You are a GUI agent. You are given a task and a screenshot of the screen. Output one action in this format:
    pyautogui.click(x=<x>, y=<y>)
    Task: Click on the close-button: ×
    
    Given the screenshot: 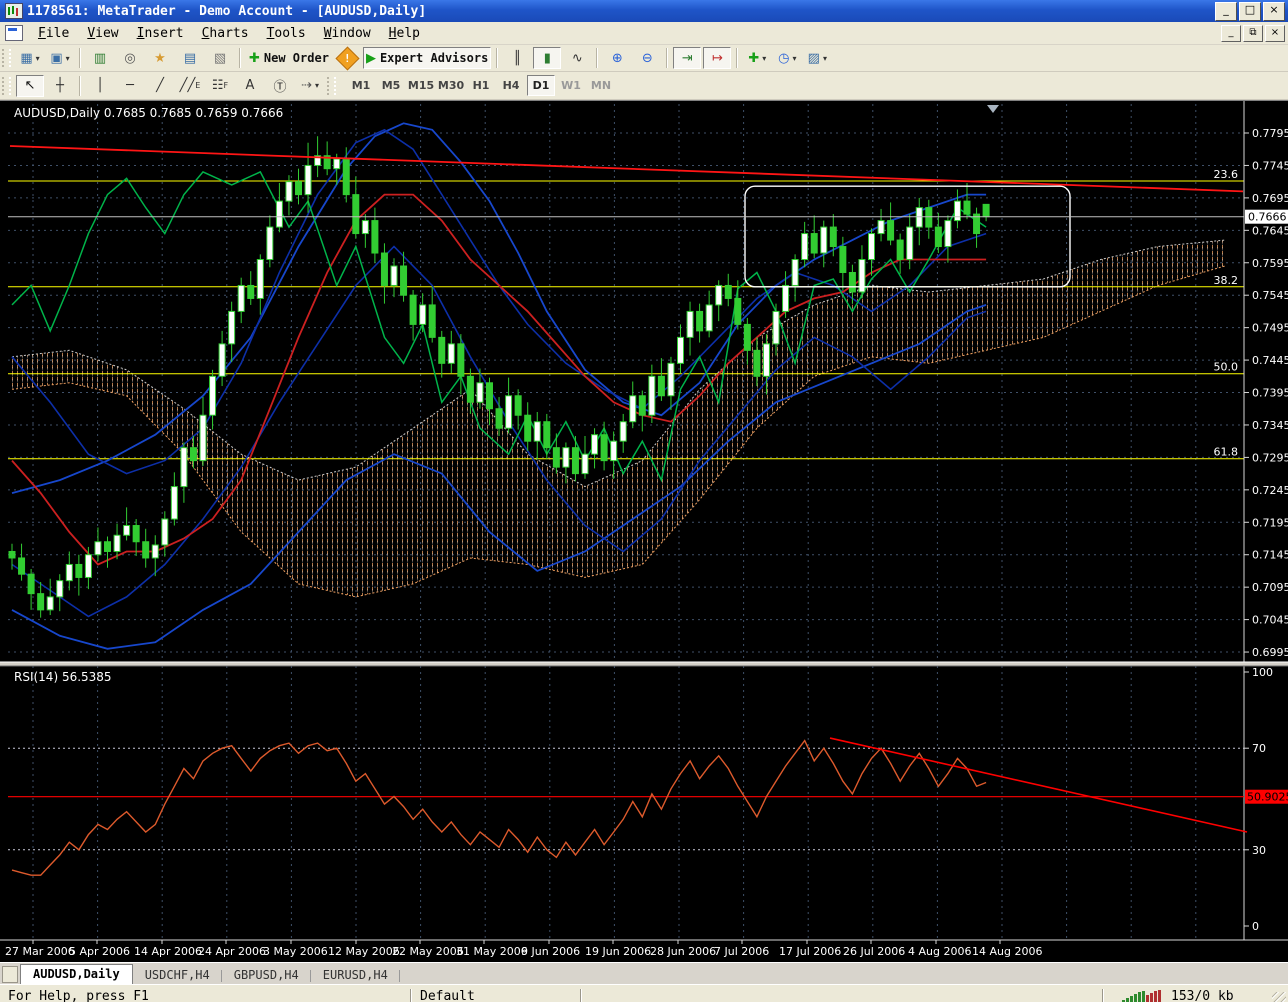 What is the action you would take?
    pyautogui.click(x=1274, y=11)
    